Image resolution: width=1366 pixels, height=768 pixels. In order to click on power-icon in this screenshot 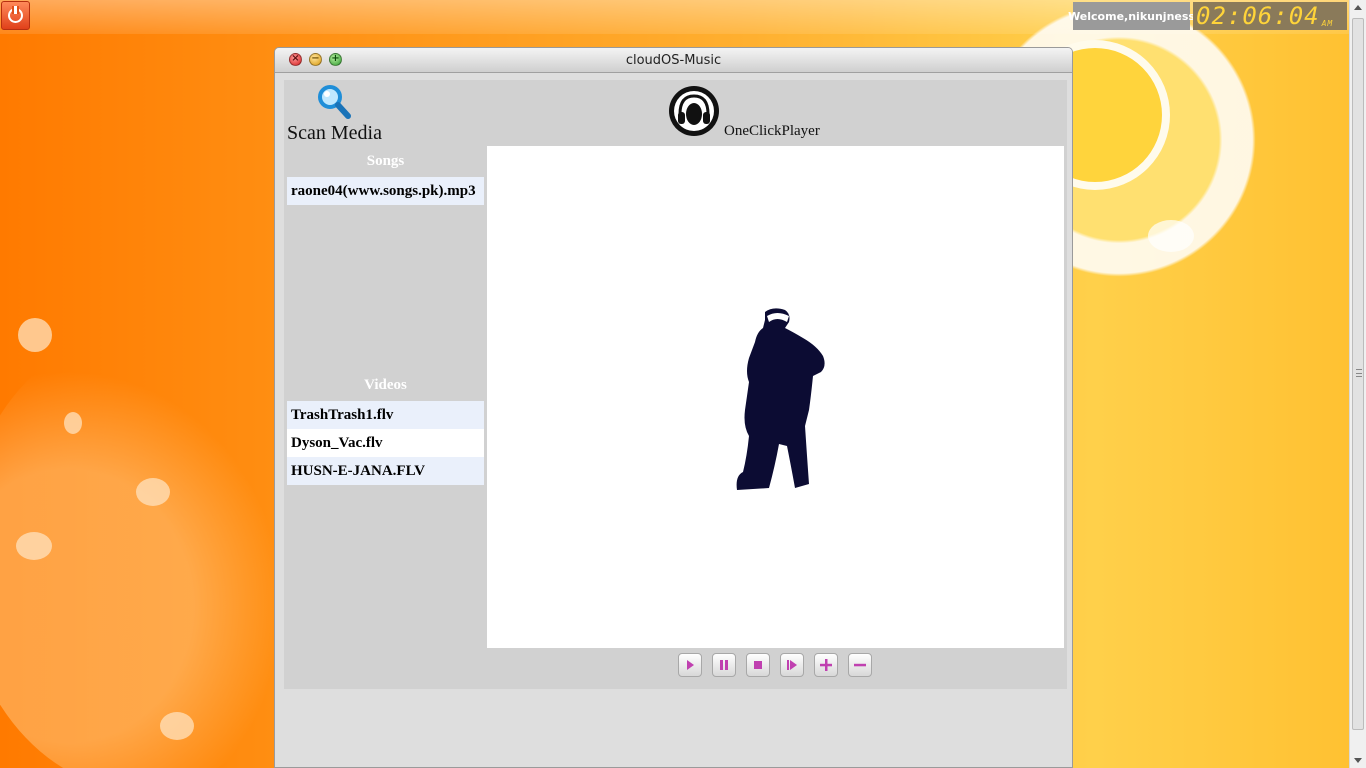, I will do `click(15, 14)`.